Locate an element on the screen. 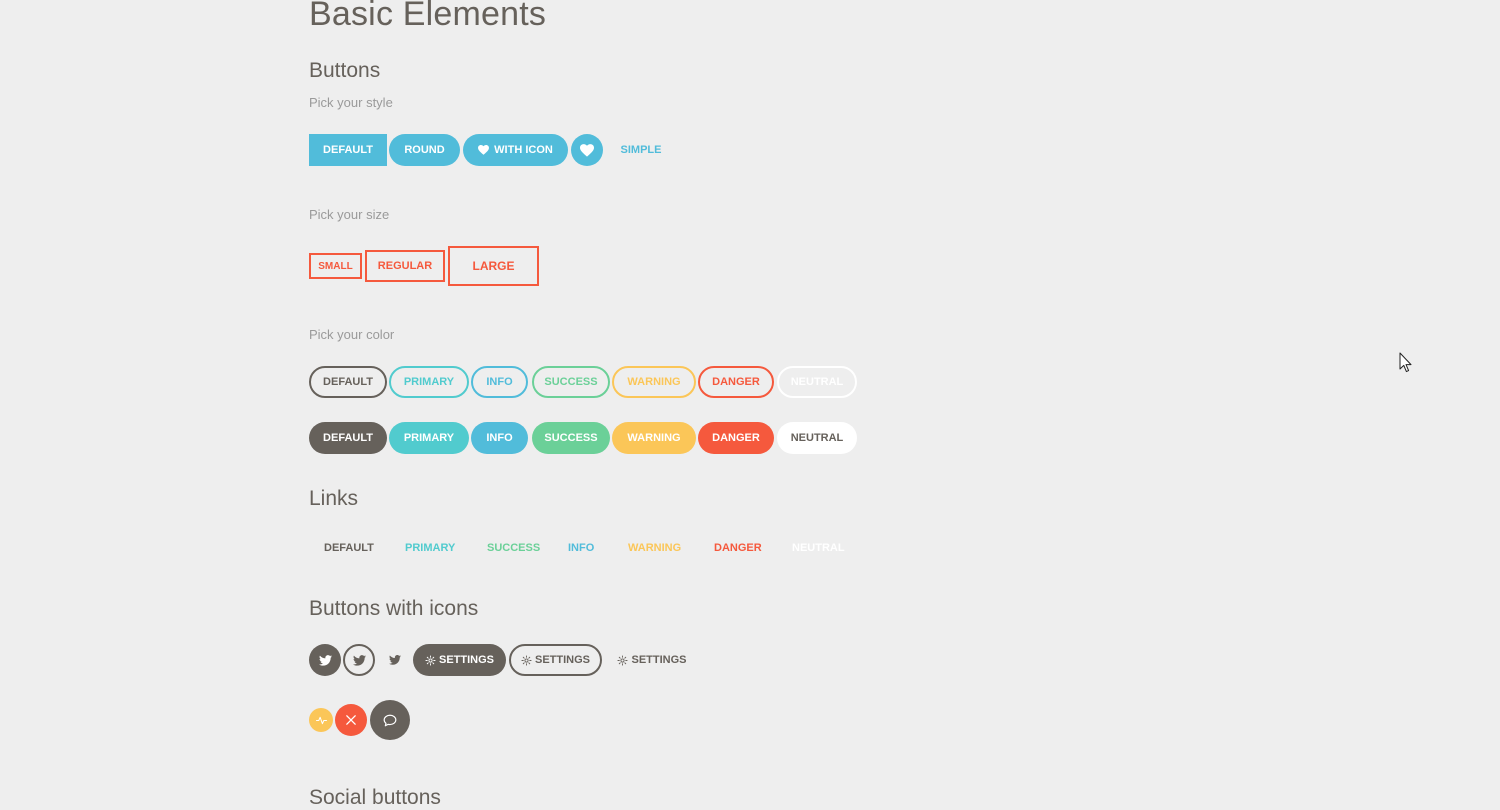 This screenshot has width=1500, height=810. twitter-simple-button is located at coordinates (395, 660).